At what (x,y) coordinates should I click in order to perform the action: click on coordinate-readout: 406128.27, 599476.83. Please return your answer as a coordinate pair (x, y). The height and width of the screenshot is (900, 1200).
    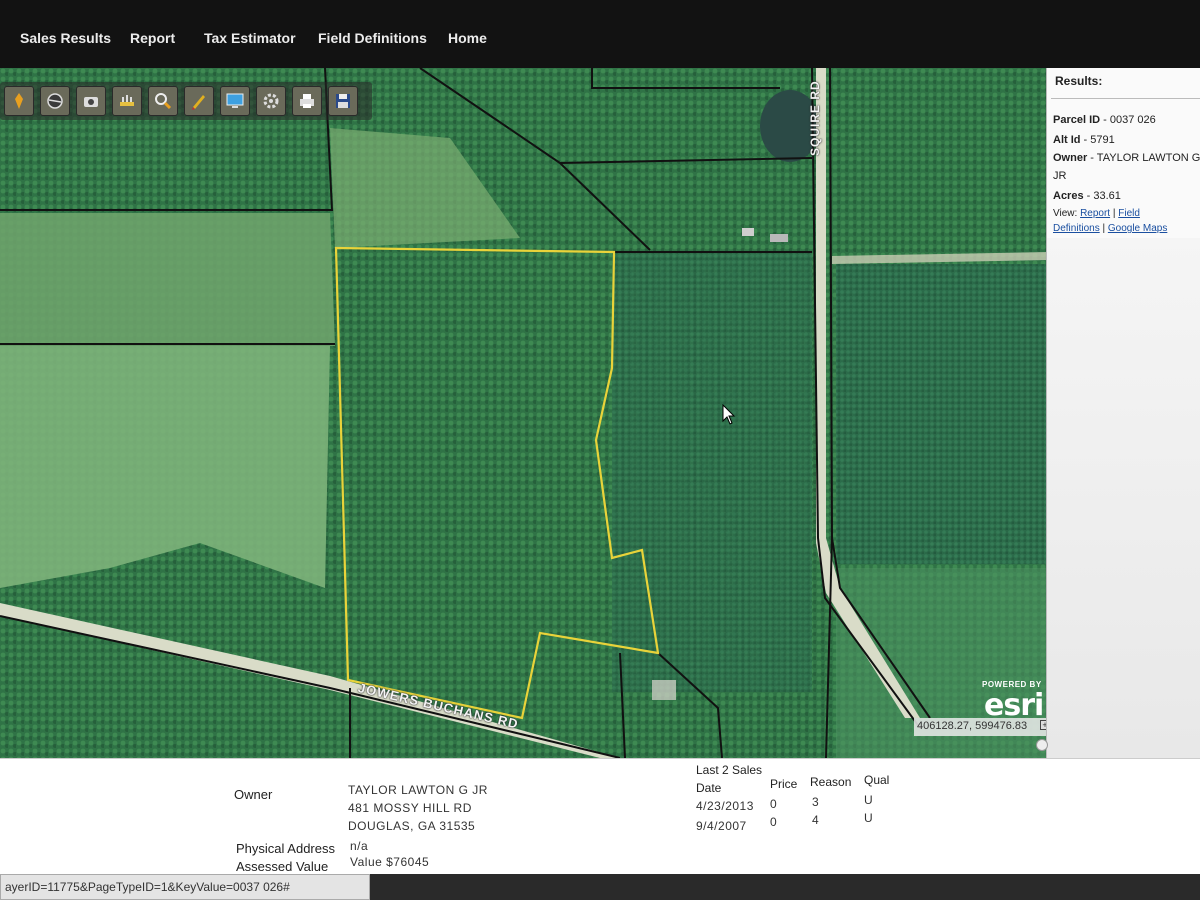
    Looking at the image, I should click on (981, 727).